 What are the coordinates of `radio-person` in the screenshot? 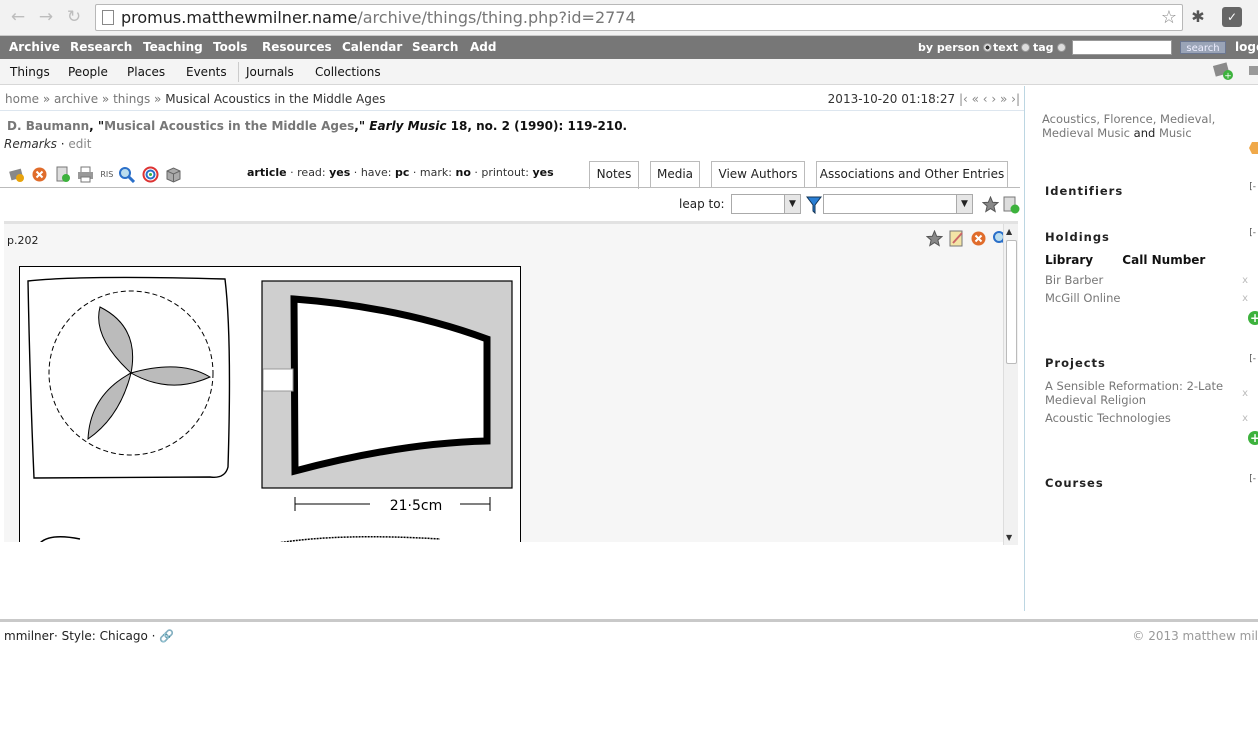 It's located at (987, 47).